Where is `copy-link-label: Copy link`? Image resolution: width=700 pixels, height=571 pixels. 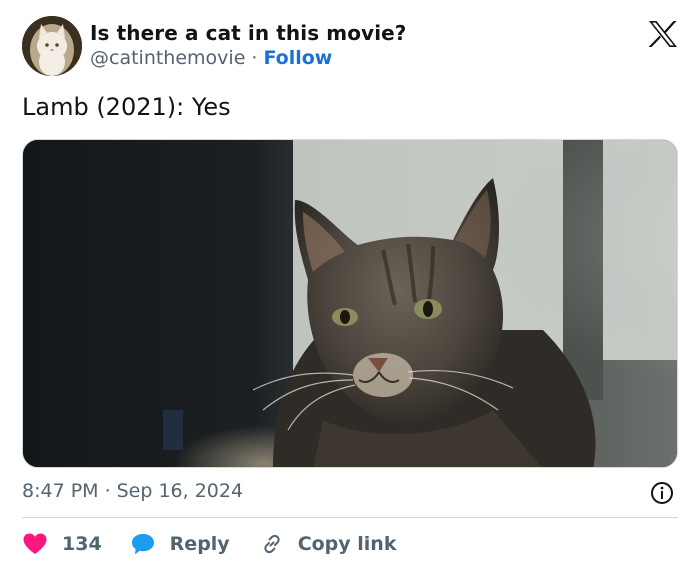 copy-link-label: Copy link is located at coordinates (347, 544).